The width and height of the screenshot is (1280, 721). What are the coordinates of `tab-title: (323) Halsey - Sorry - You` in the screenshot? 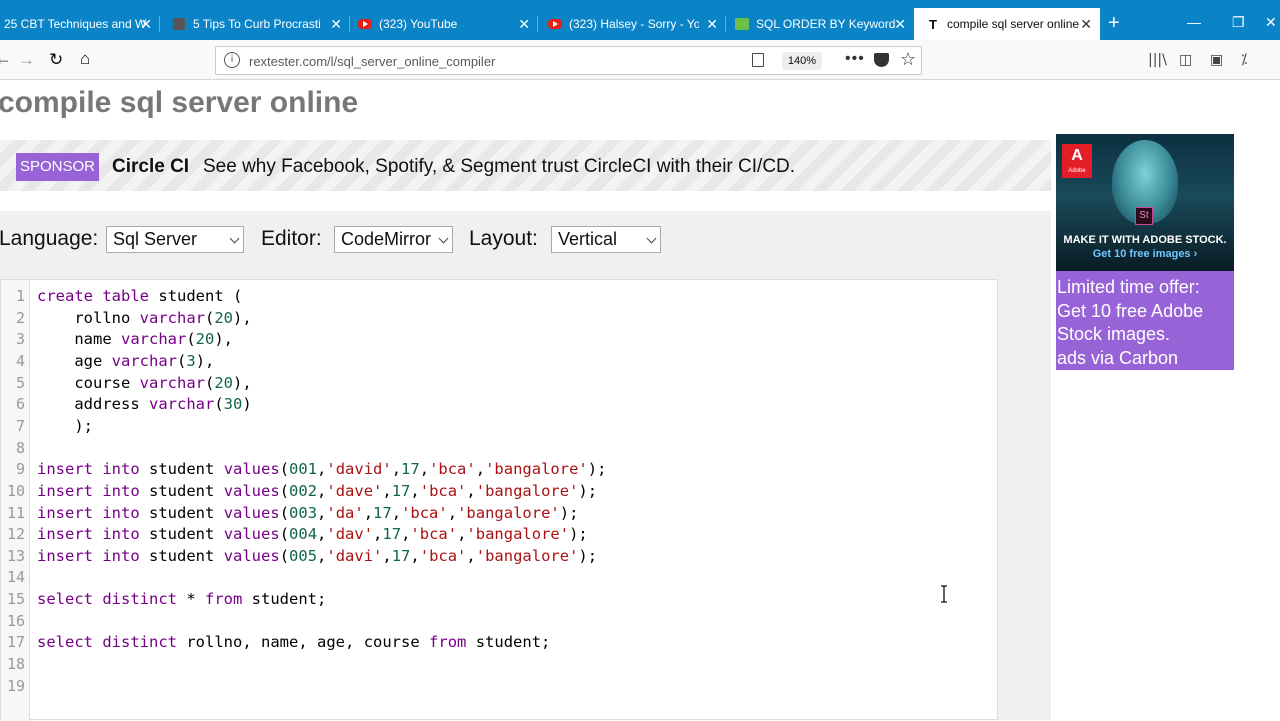 It's located at (634, 24).